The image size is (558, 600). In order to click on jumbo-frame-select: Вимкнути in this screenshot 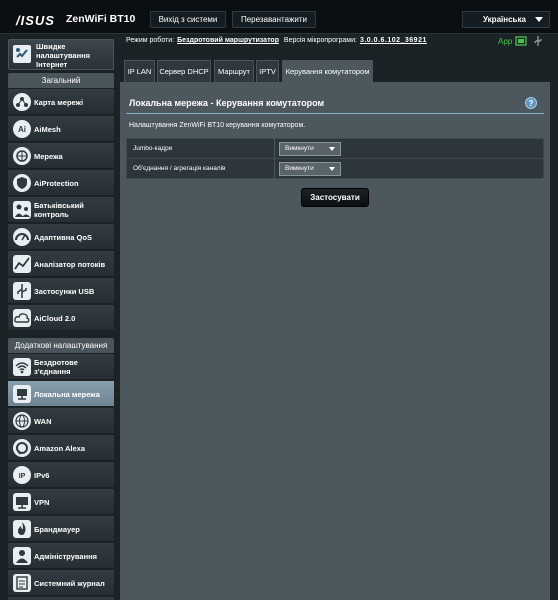, I will do `click(310, 148)`.